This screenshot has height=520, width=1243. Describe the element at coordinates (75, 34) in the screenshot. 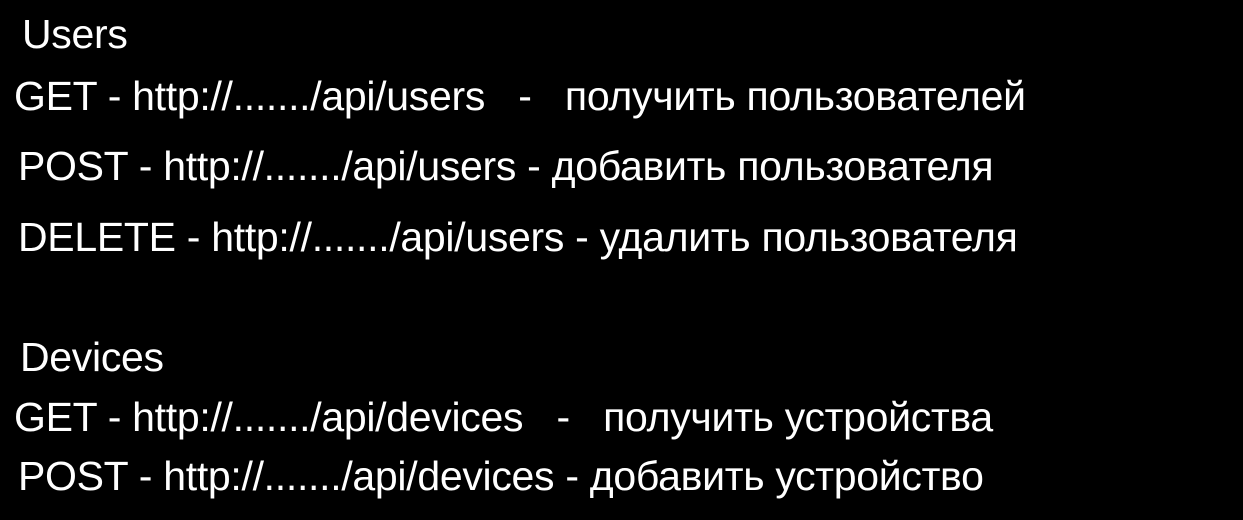

I see `users-heading: Users` at that location.